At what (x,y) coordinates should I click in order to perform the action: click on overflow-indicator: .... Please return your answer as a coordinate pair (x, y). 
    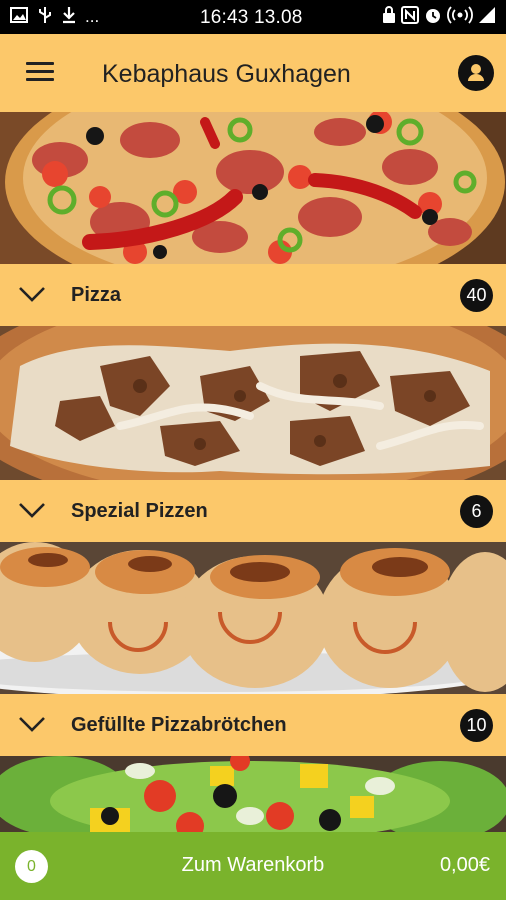
    Looking at the image, I should click on (92, 16).